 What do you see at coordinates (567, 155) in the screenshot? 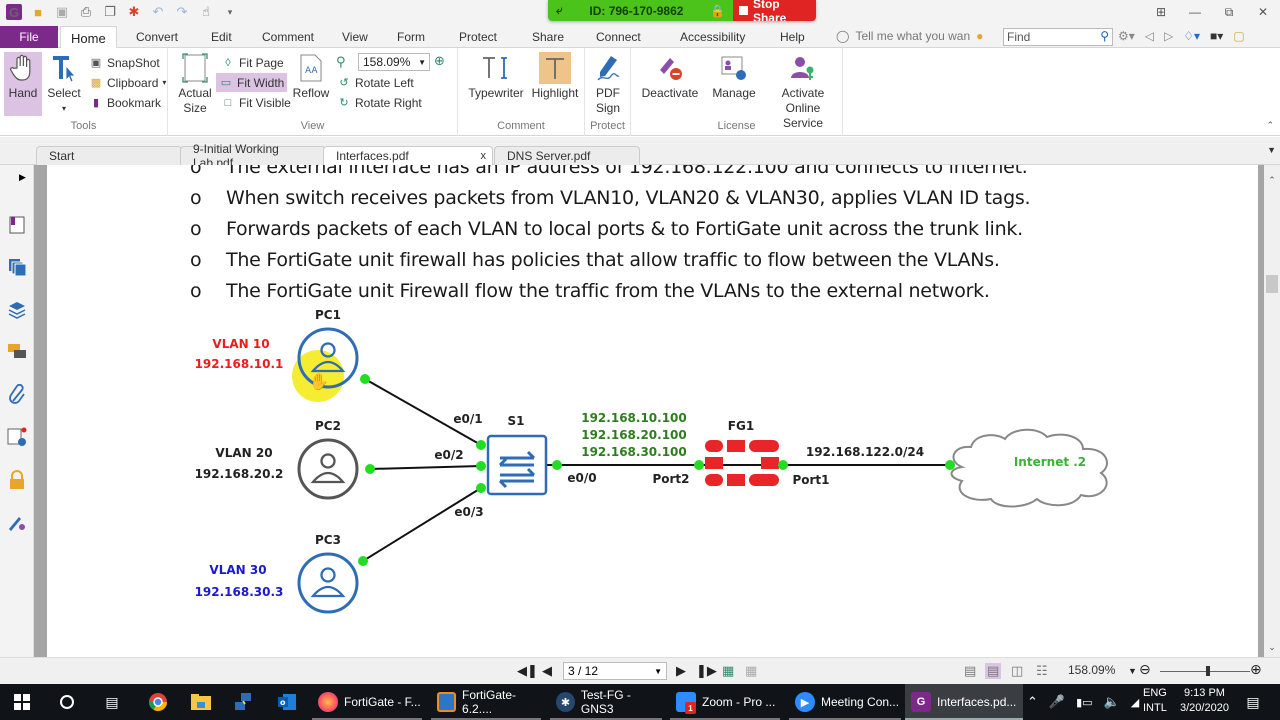
I see `tab-dns-server: DNS Server.pdf` at bounding box center [567, 155].